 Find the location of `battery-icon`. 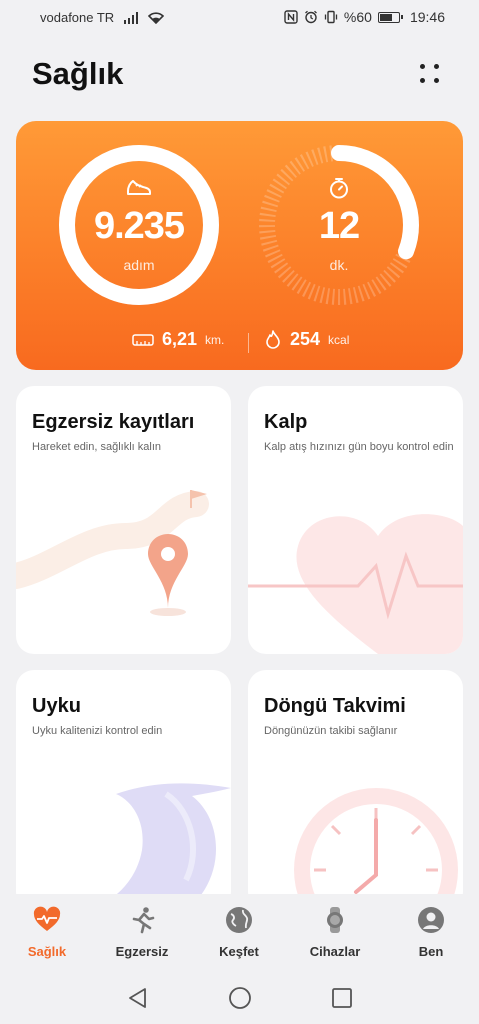

battery-icon is located at coordinates (390, 17).